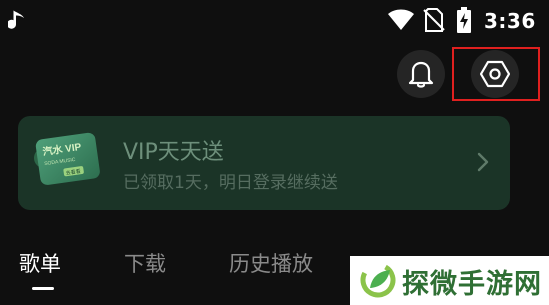  Describe the element at coordinates (434, 20) in the screenshot. I see `no-sim-icon` at that location.